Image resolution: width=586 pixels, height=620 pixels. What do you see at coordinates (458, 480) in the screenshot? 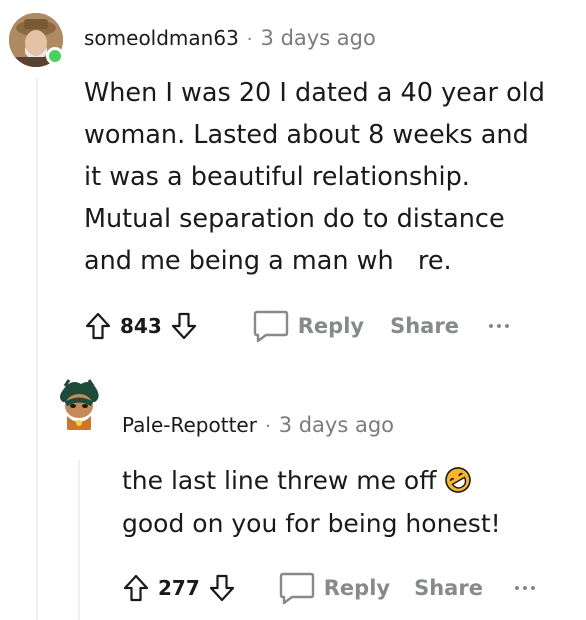
I see `rolling-on-floor-laughing-emoji-icon` at bounding box center [458, 480].